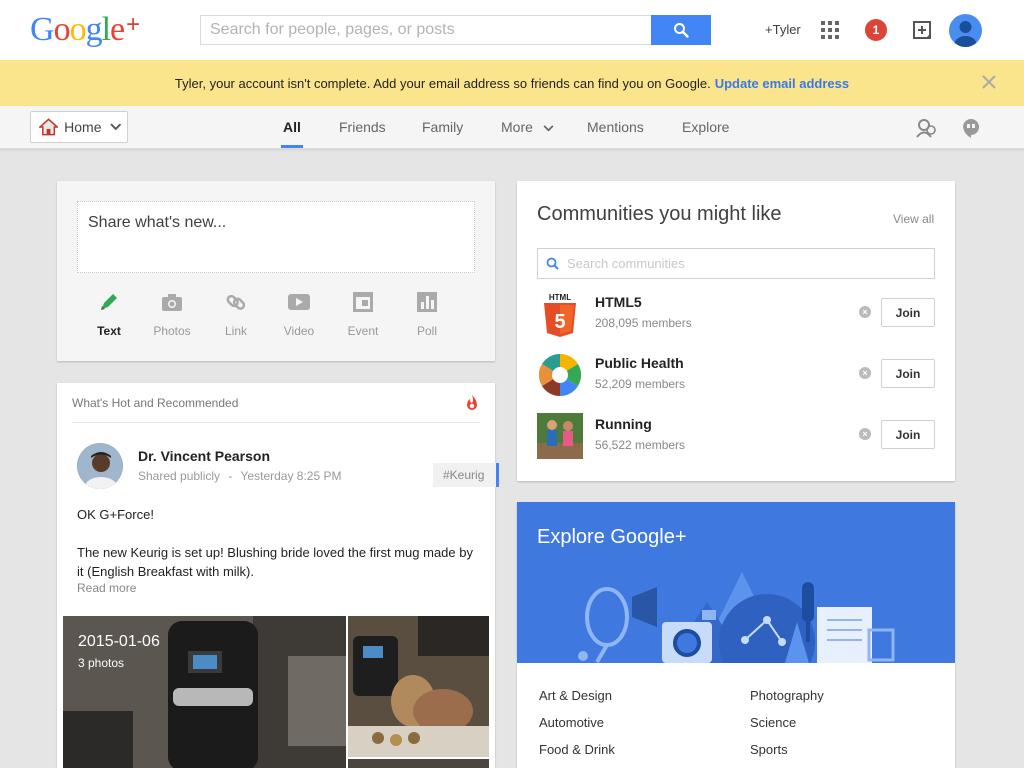  What do you see at coordinates (119, 641) in the screenshot?
I see `album-date: 2015-01-06` at bounding box center [119, 641].